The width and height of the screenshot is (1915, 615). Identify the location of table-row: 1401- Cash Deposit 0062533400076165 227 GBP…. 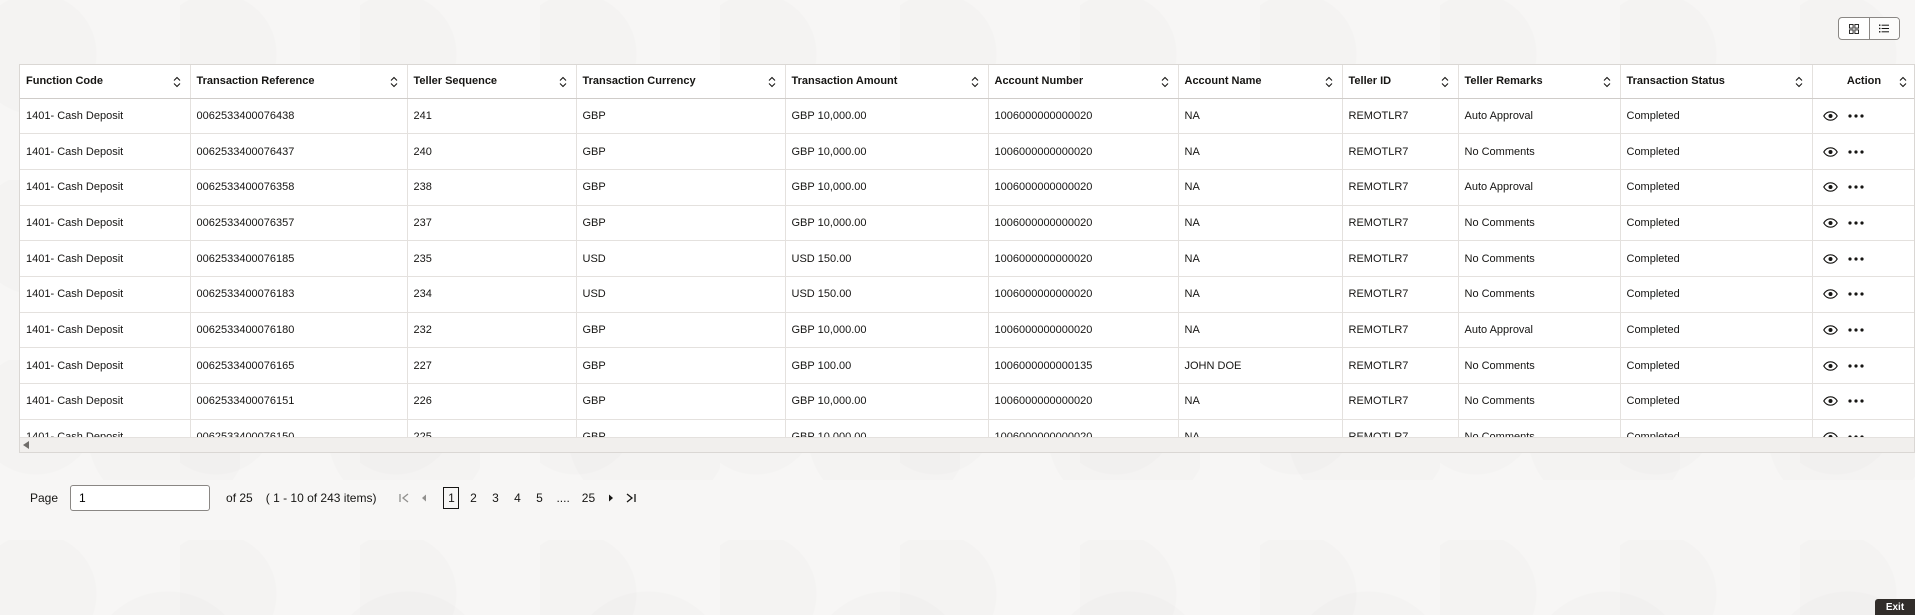
(967, 365).